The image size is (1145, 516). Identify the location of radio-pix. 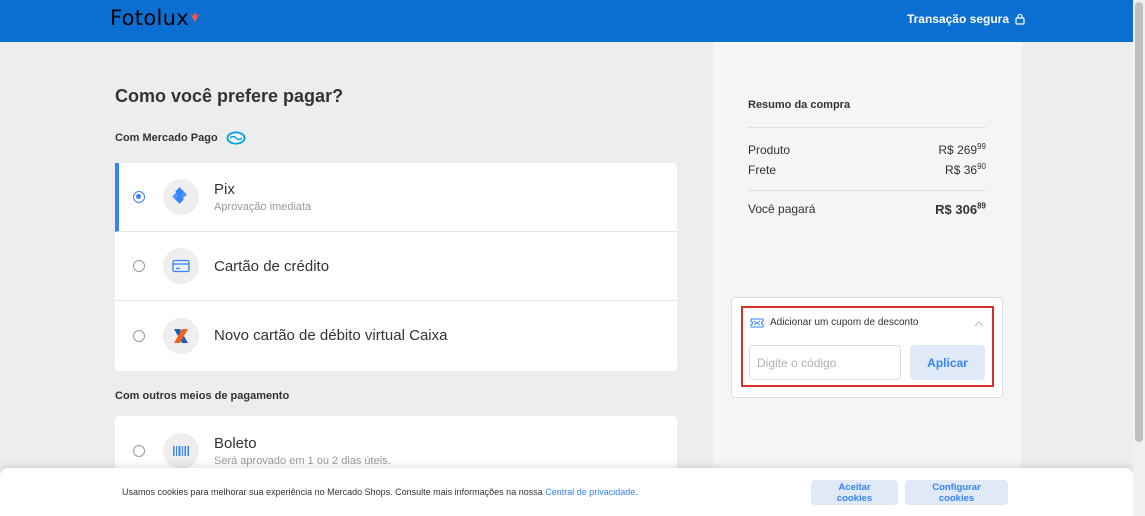
(139, 197).